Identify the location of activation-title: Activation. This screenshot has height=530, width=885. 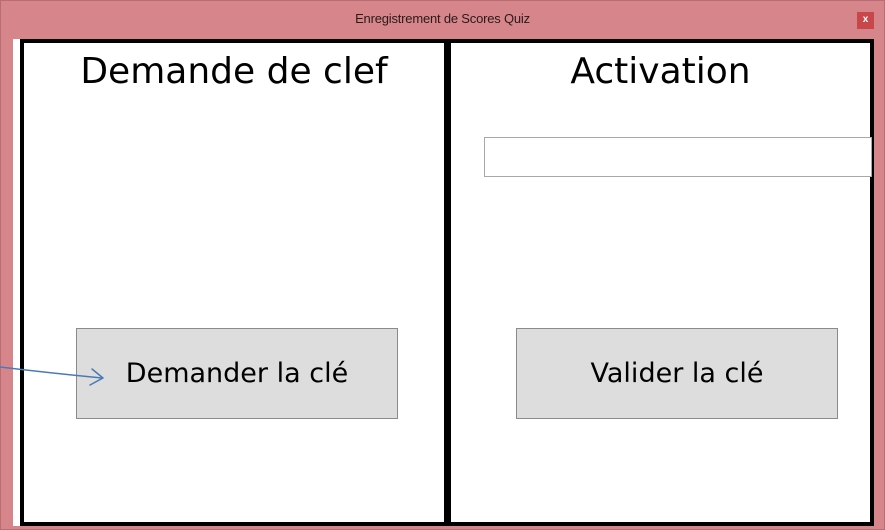
(660, 71).